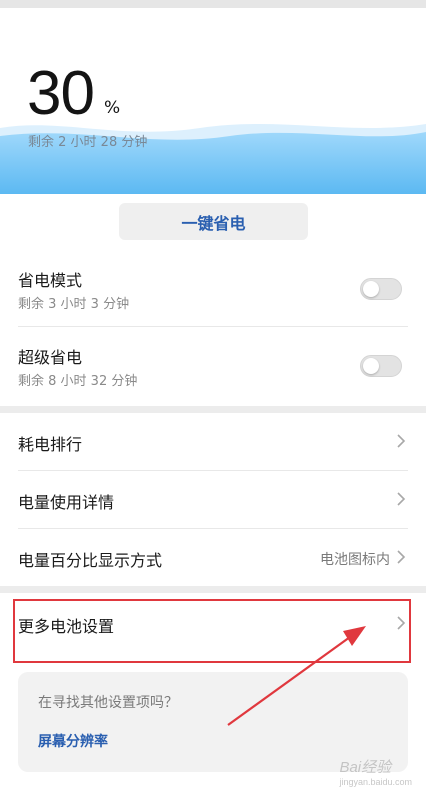  What do you see at coordinates (74, 304) in the screenshot?
I see `mode-remaining: 剩余 3 小时 3 分钟` at bounding box center [74, 304].